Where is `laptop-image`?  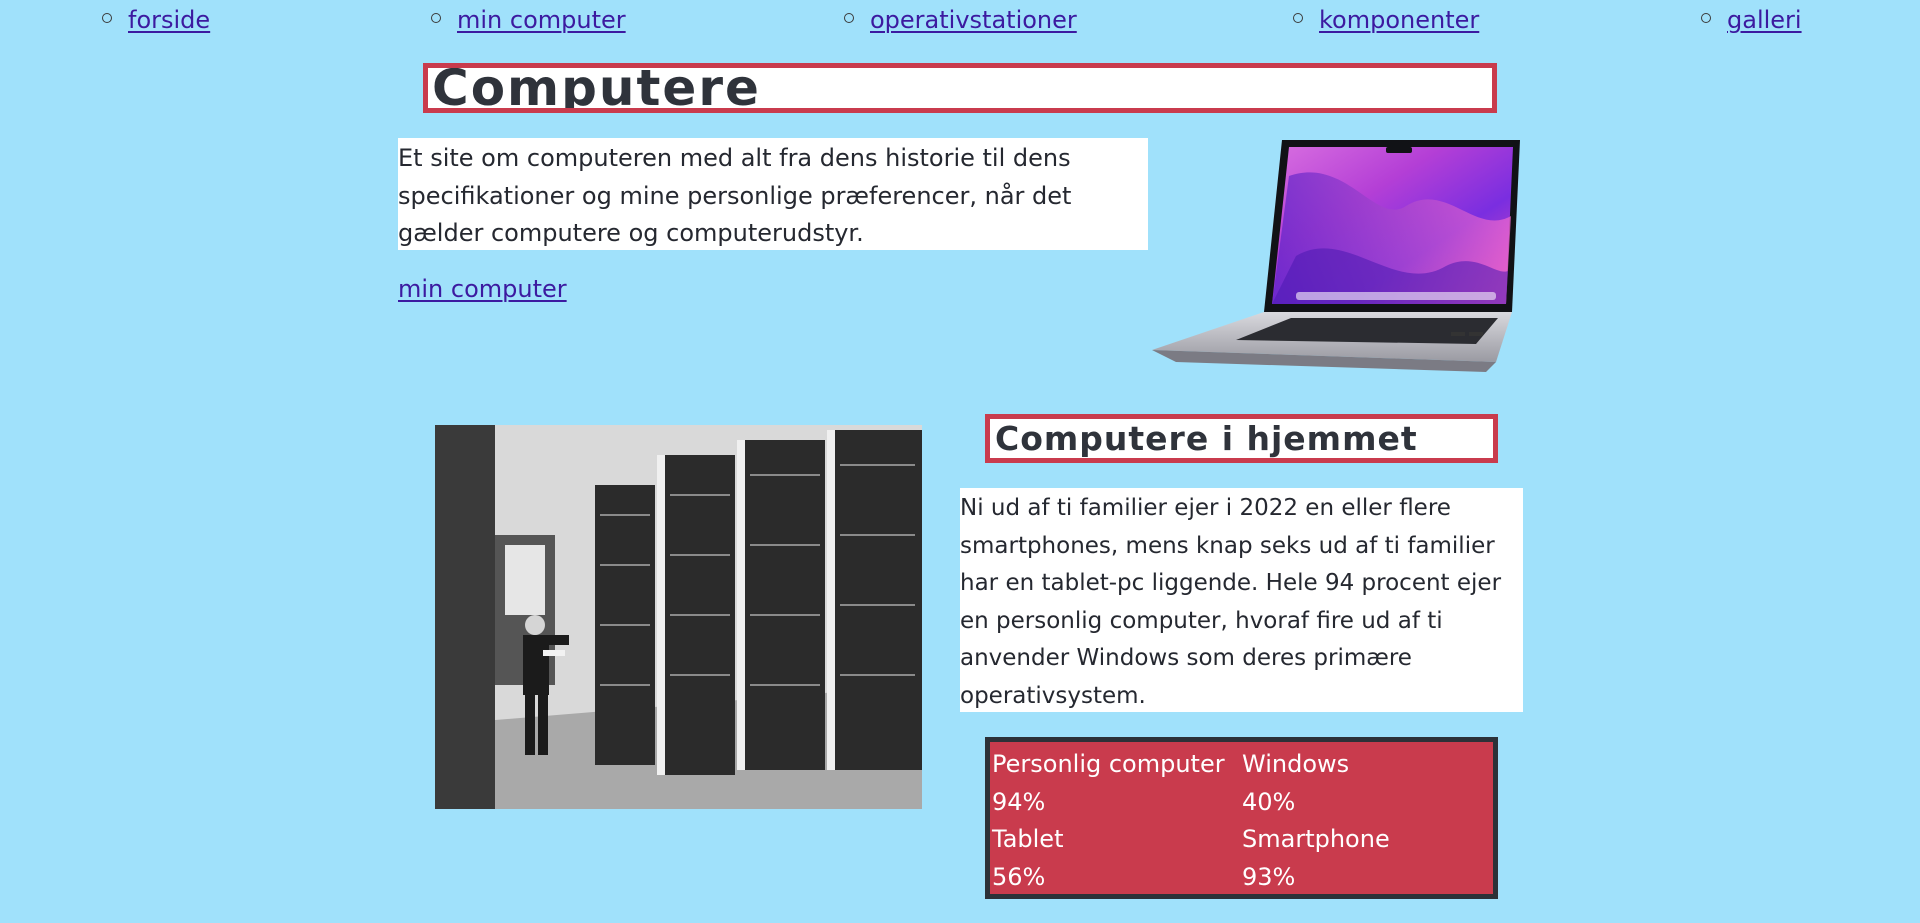 laptop-image is located at coordinates (1336, 262).